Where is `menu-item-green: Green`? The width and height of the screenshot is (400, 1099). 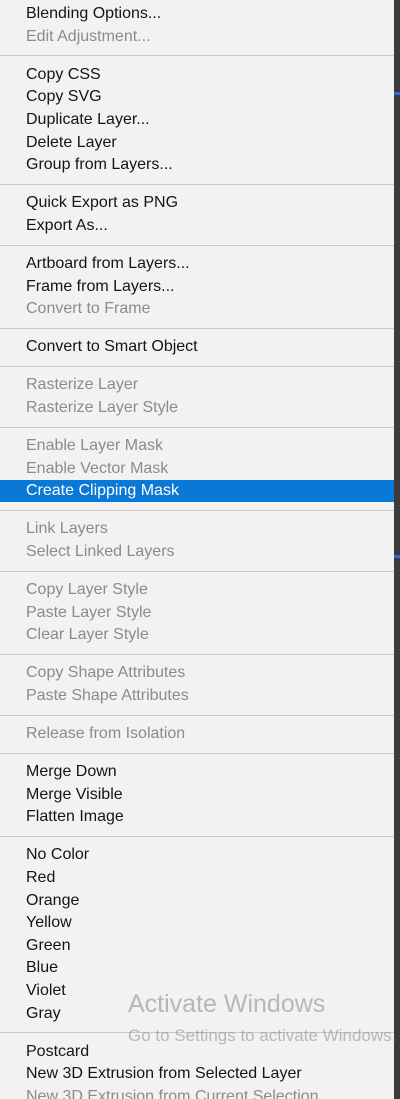
menu-item-green: Green is located at coordinates (197, 946).